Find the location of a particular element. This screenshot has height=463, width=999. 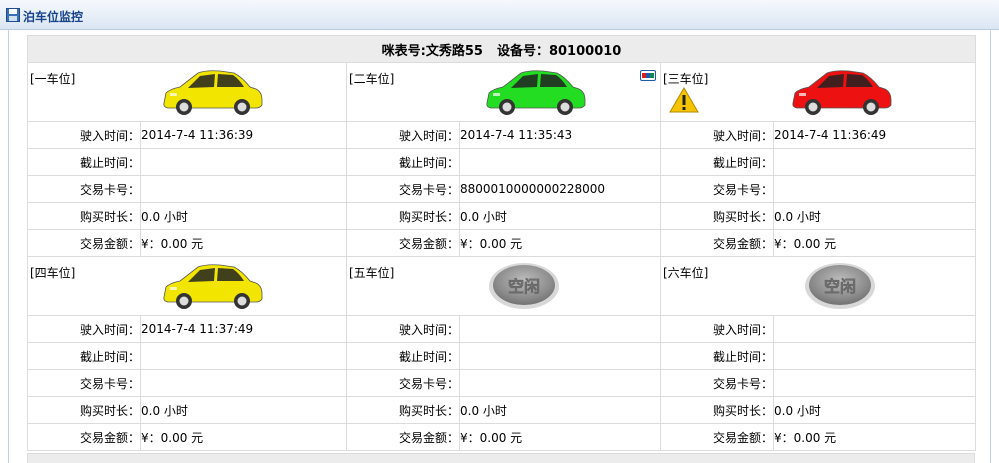

spot-3-entry-time: 2014-7-4 11:36:49 is located at coordinates (874, 135).